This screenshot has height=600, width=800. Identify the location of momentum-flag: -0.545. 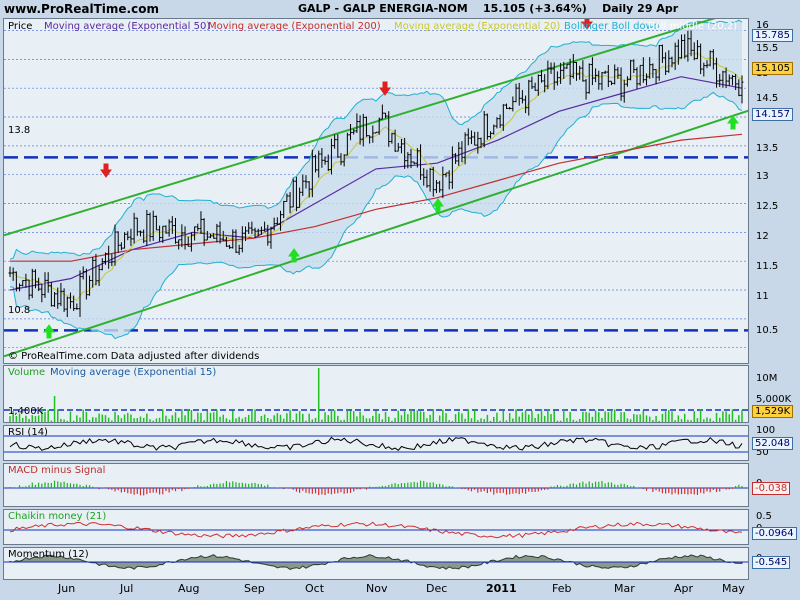
(771, 562).